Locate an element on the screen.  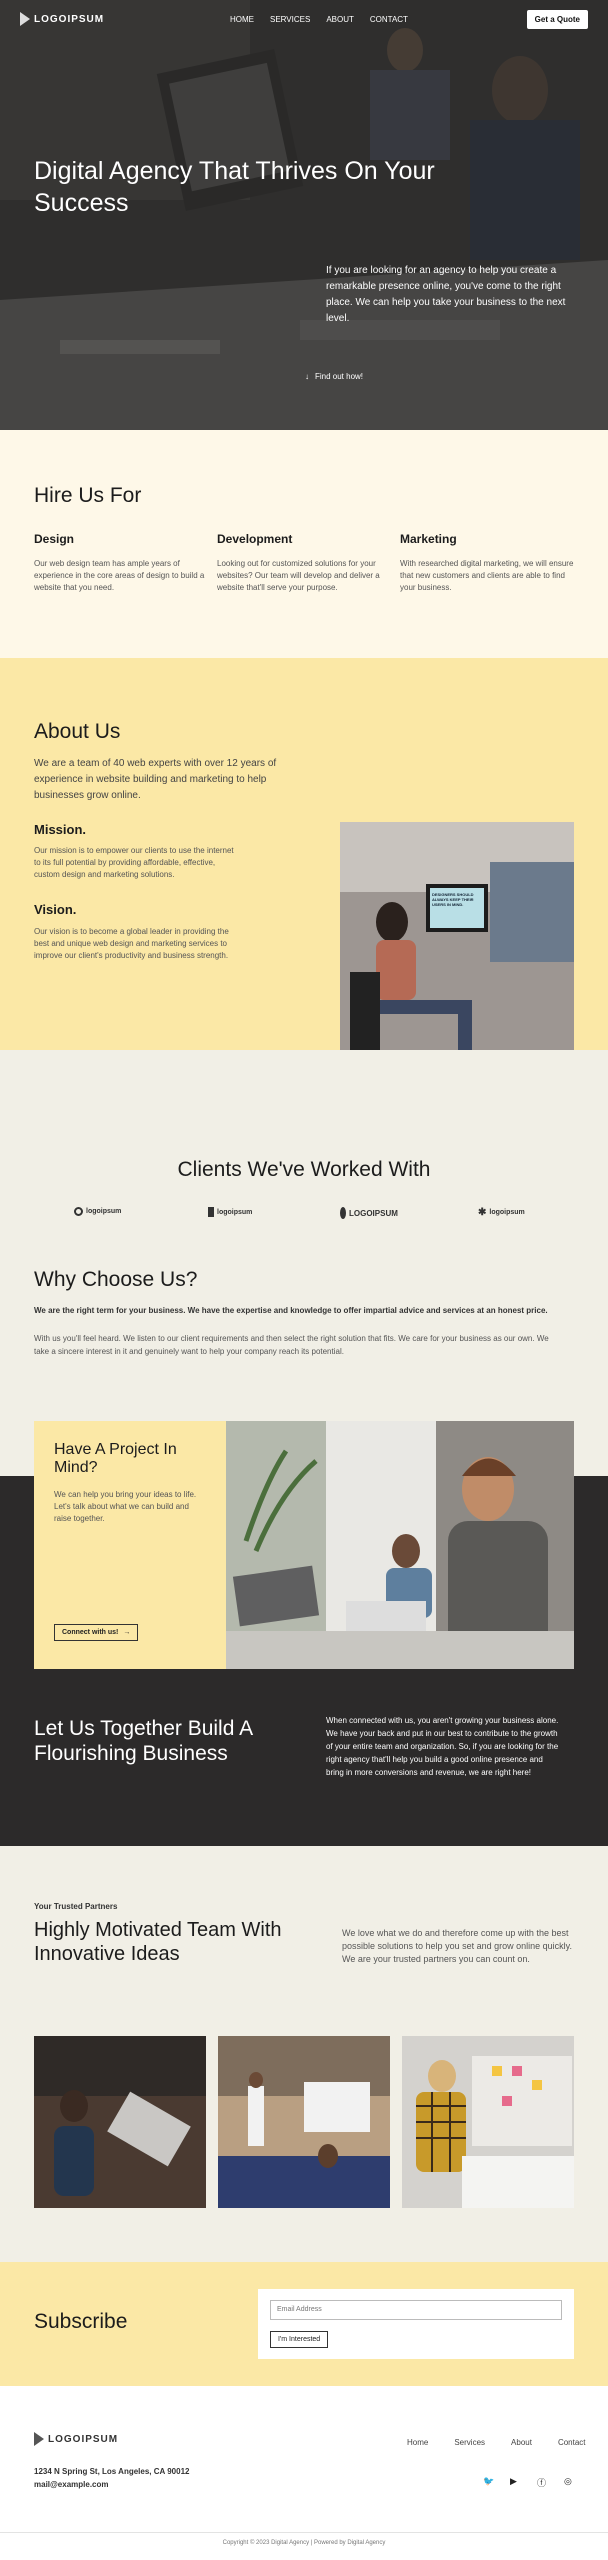
footer-menu: Home Services About Contact is located at coordinates (496, 2442).